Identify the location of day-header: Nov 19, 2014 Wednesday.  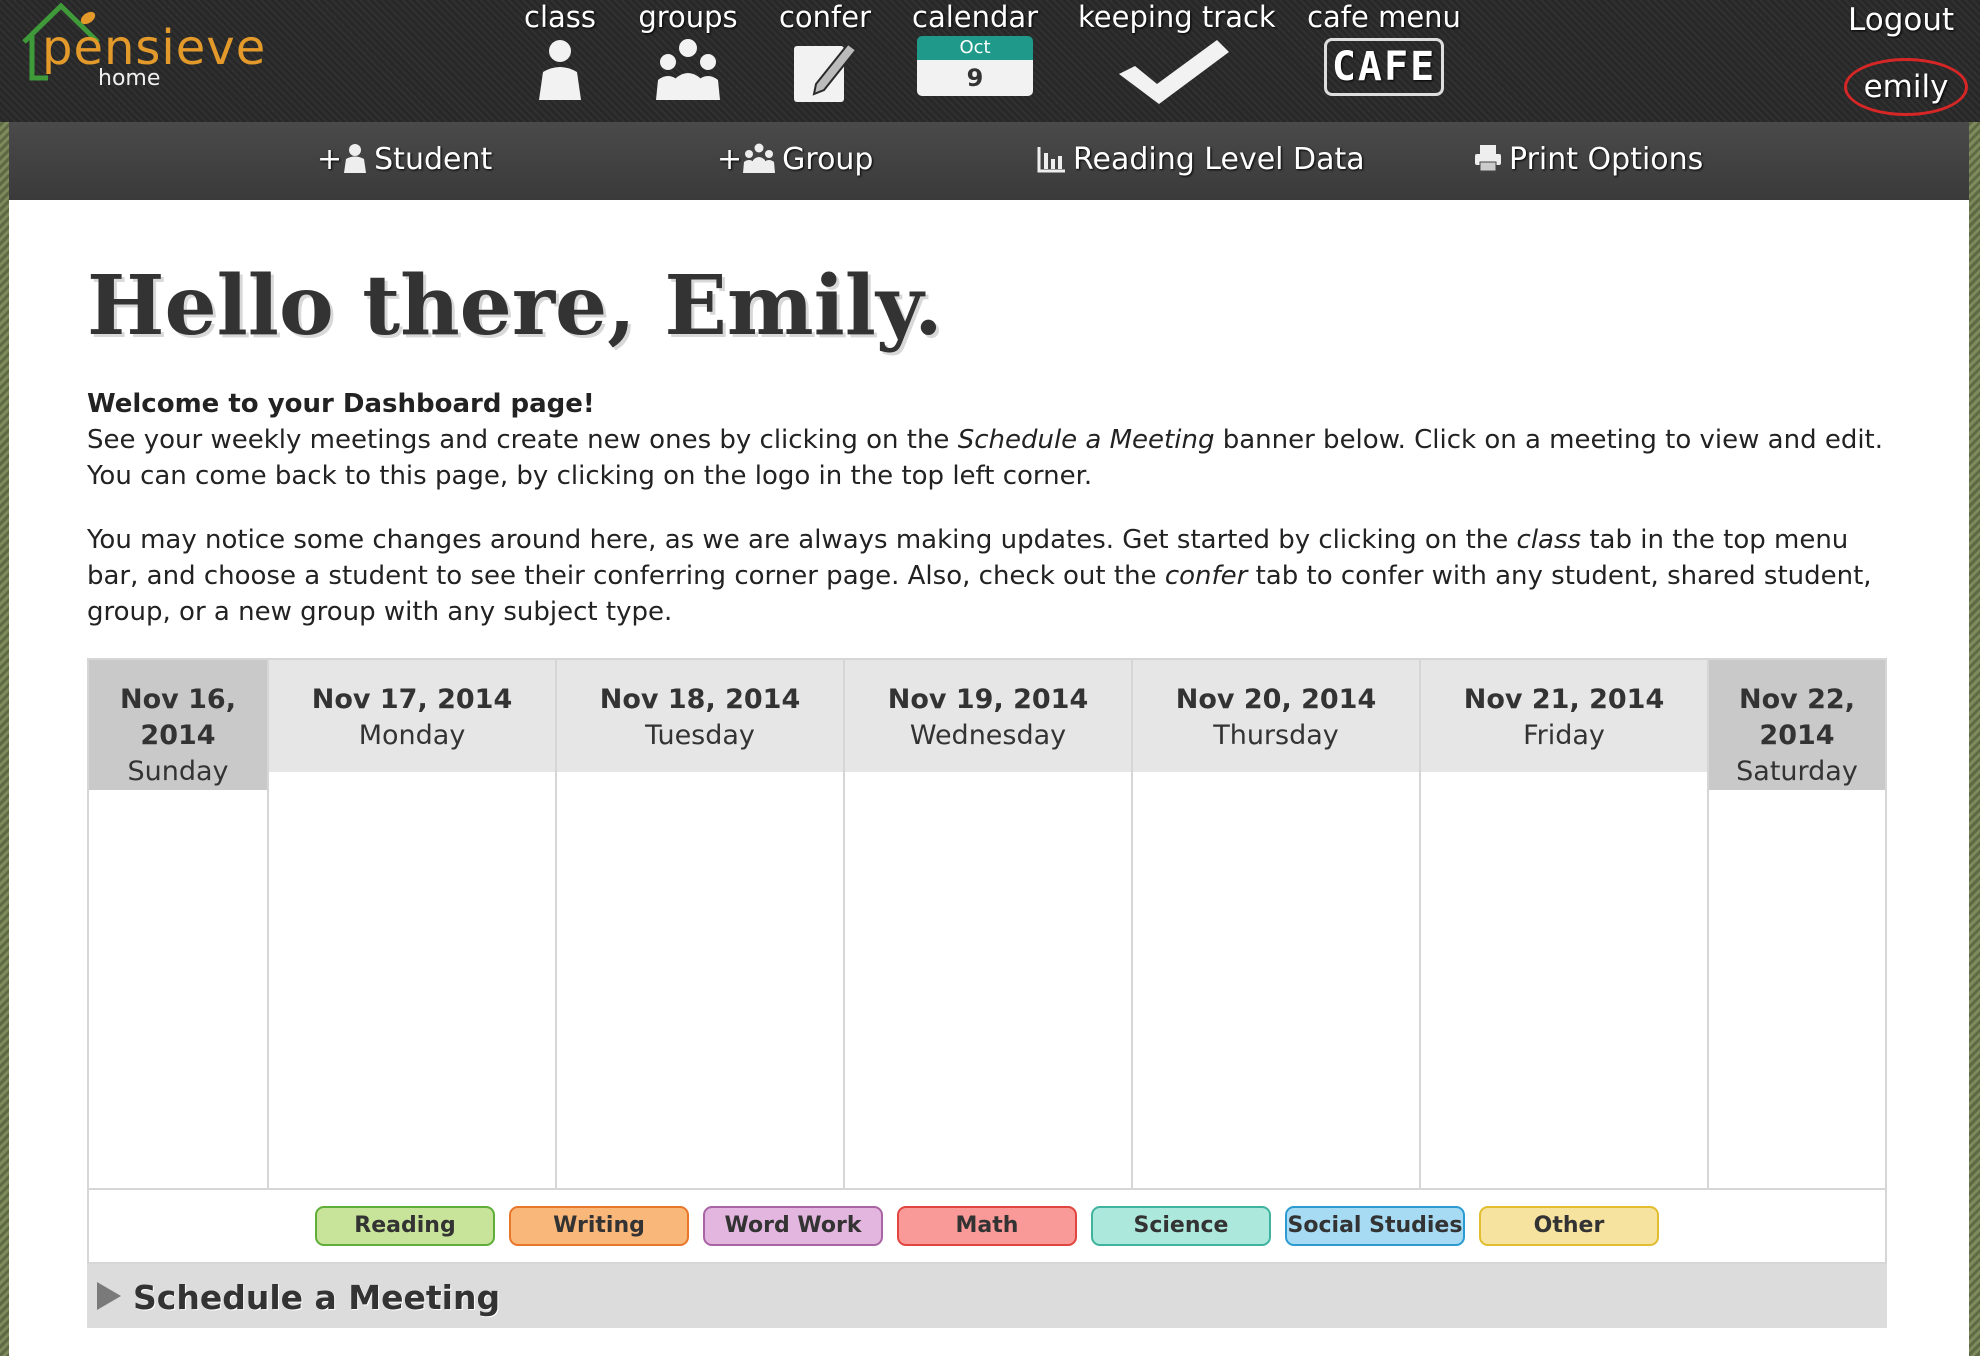
(988, 716).